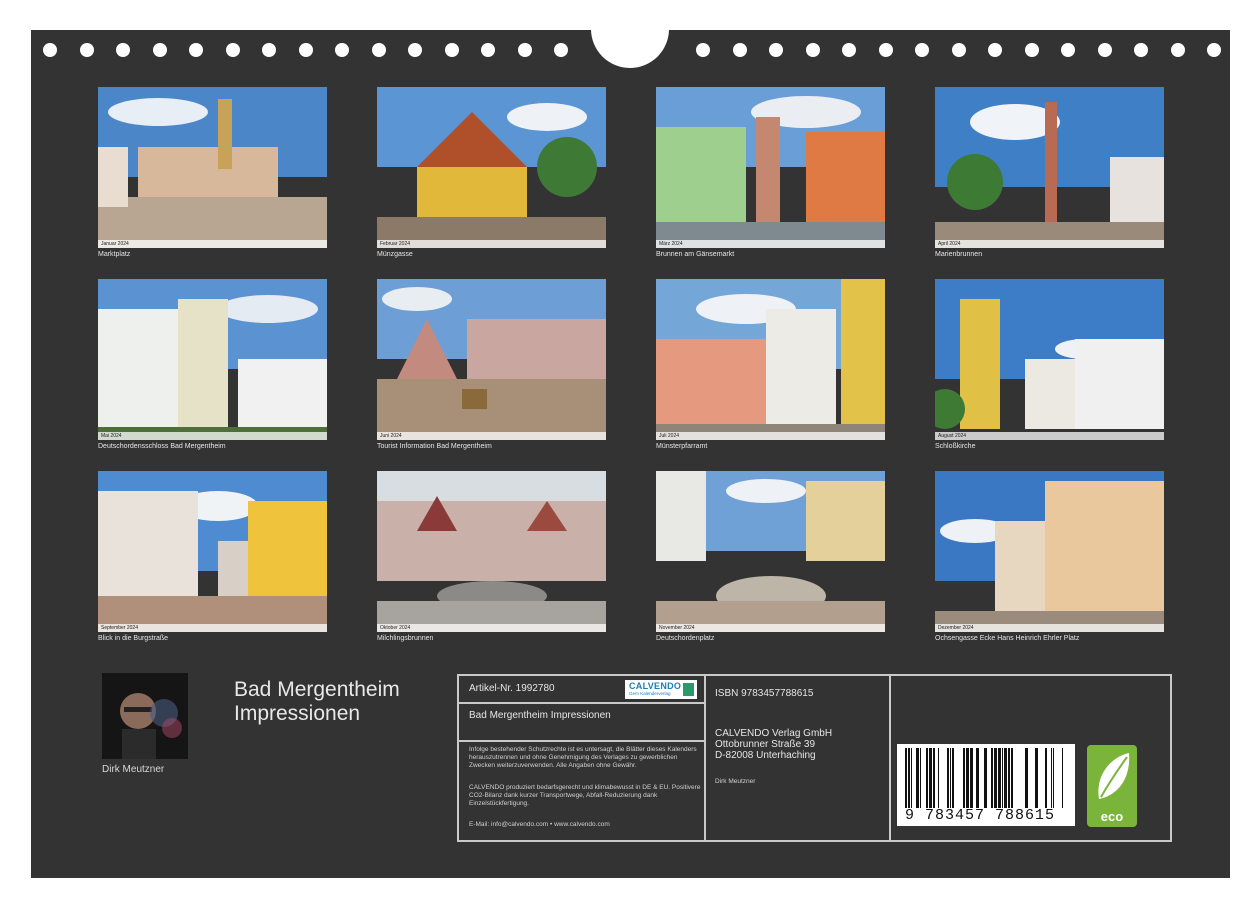 The height and width of the screenshot is (908, 1260). I want to click on calendar-title: Bad Mergentheim Impressionen, so click(317, 702).